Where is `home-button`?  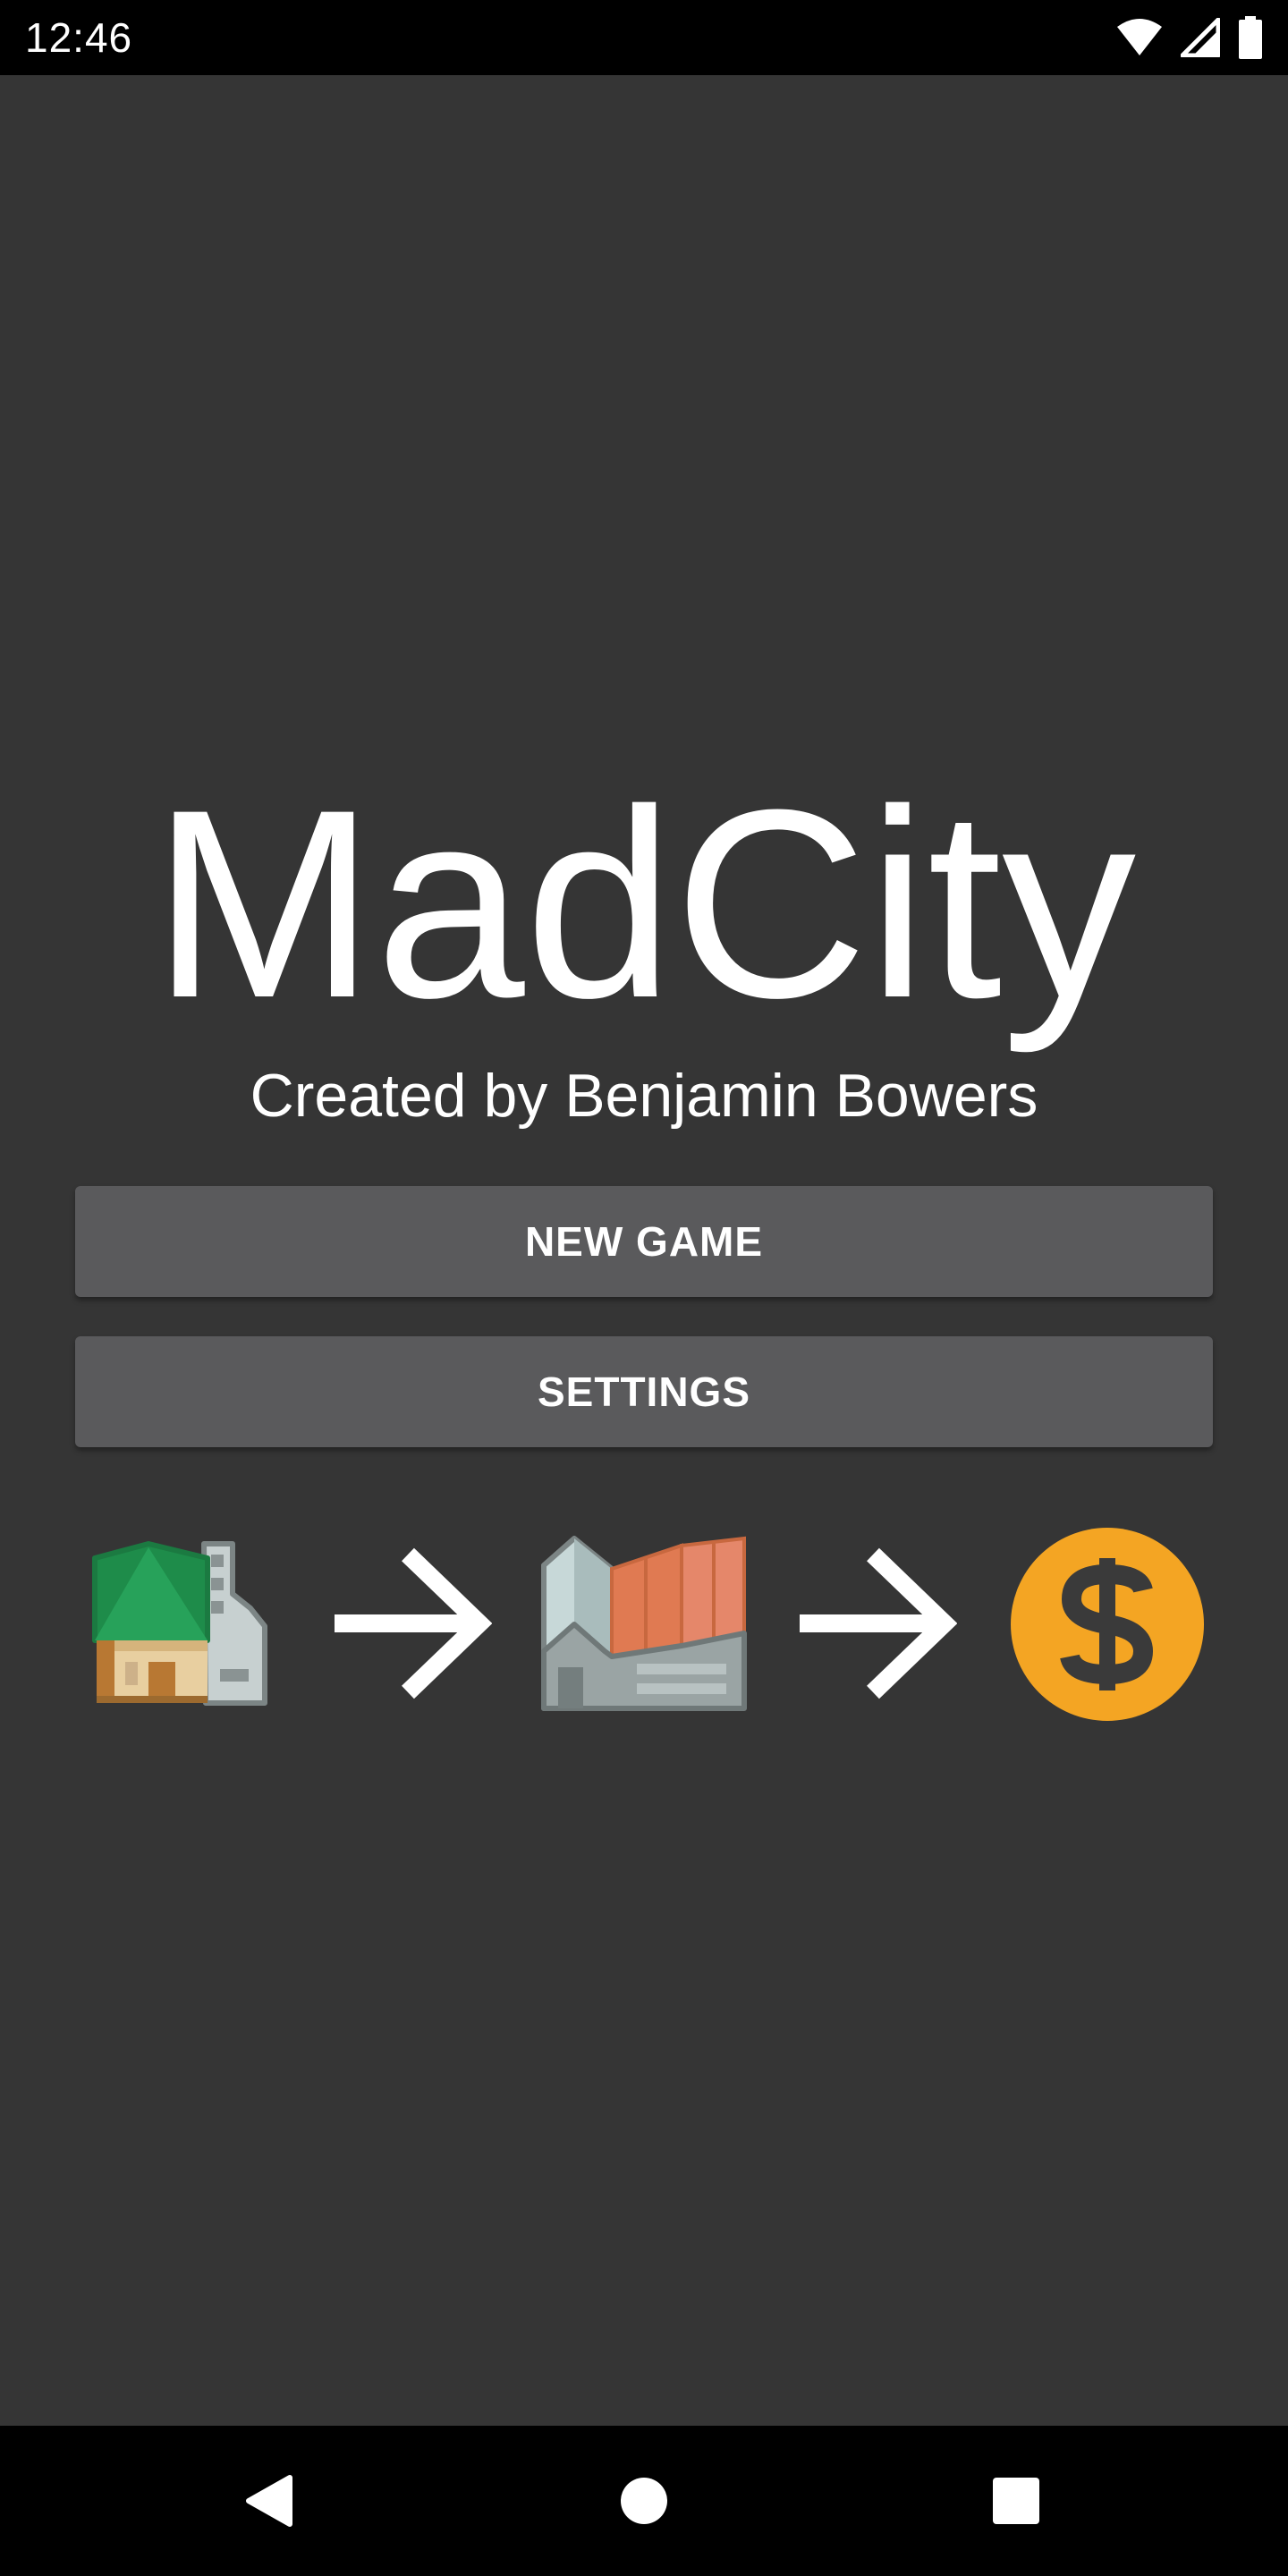 home-button is located at coordinates (644, 2501).